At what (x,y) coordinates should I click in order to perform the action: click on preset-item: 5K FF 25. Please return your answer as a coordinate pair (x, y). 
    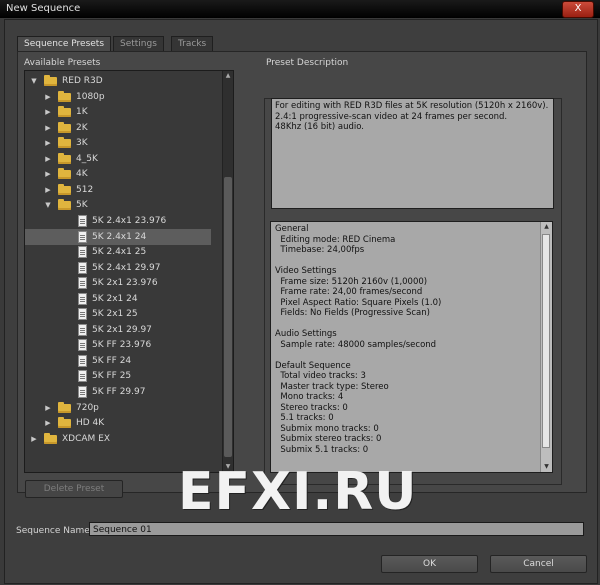
    Looking at the image, I should click on (118, 376).